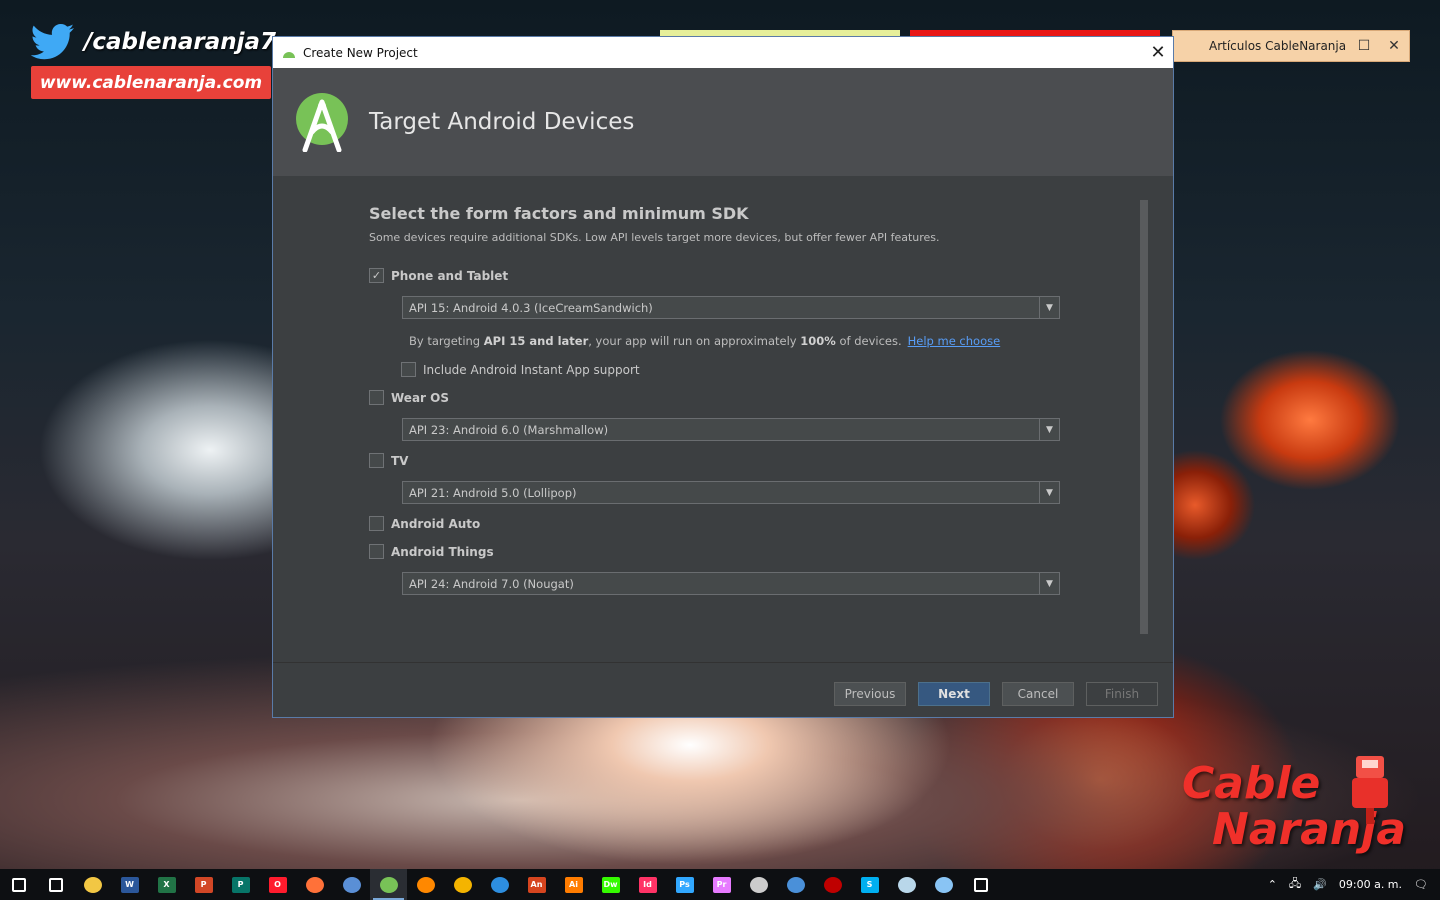  Describe the element at coordinates (559, 213) in the screenshot. I see `section-title: Select the form factors and minimum SDK` at that location.